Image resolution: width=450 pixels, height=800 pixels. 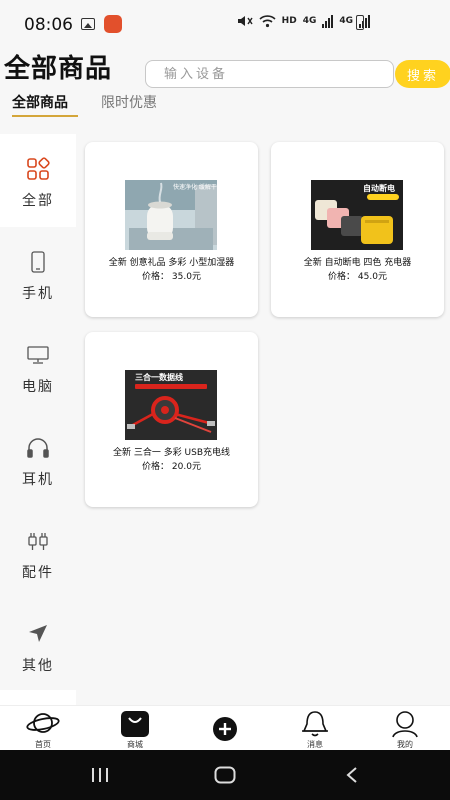 I want to click on product-image-humidifier: 快速净化 缓解干燥, so click(x=171, y=215).